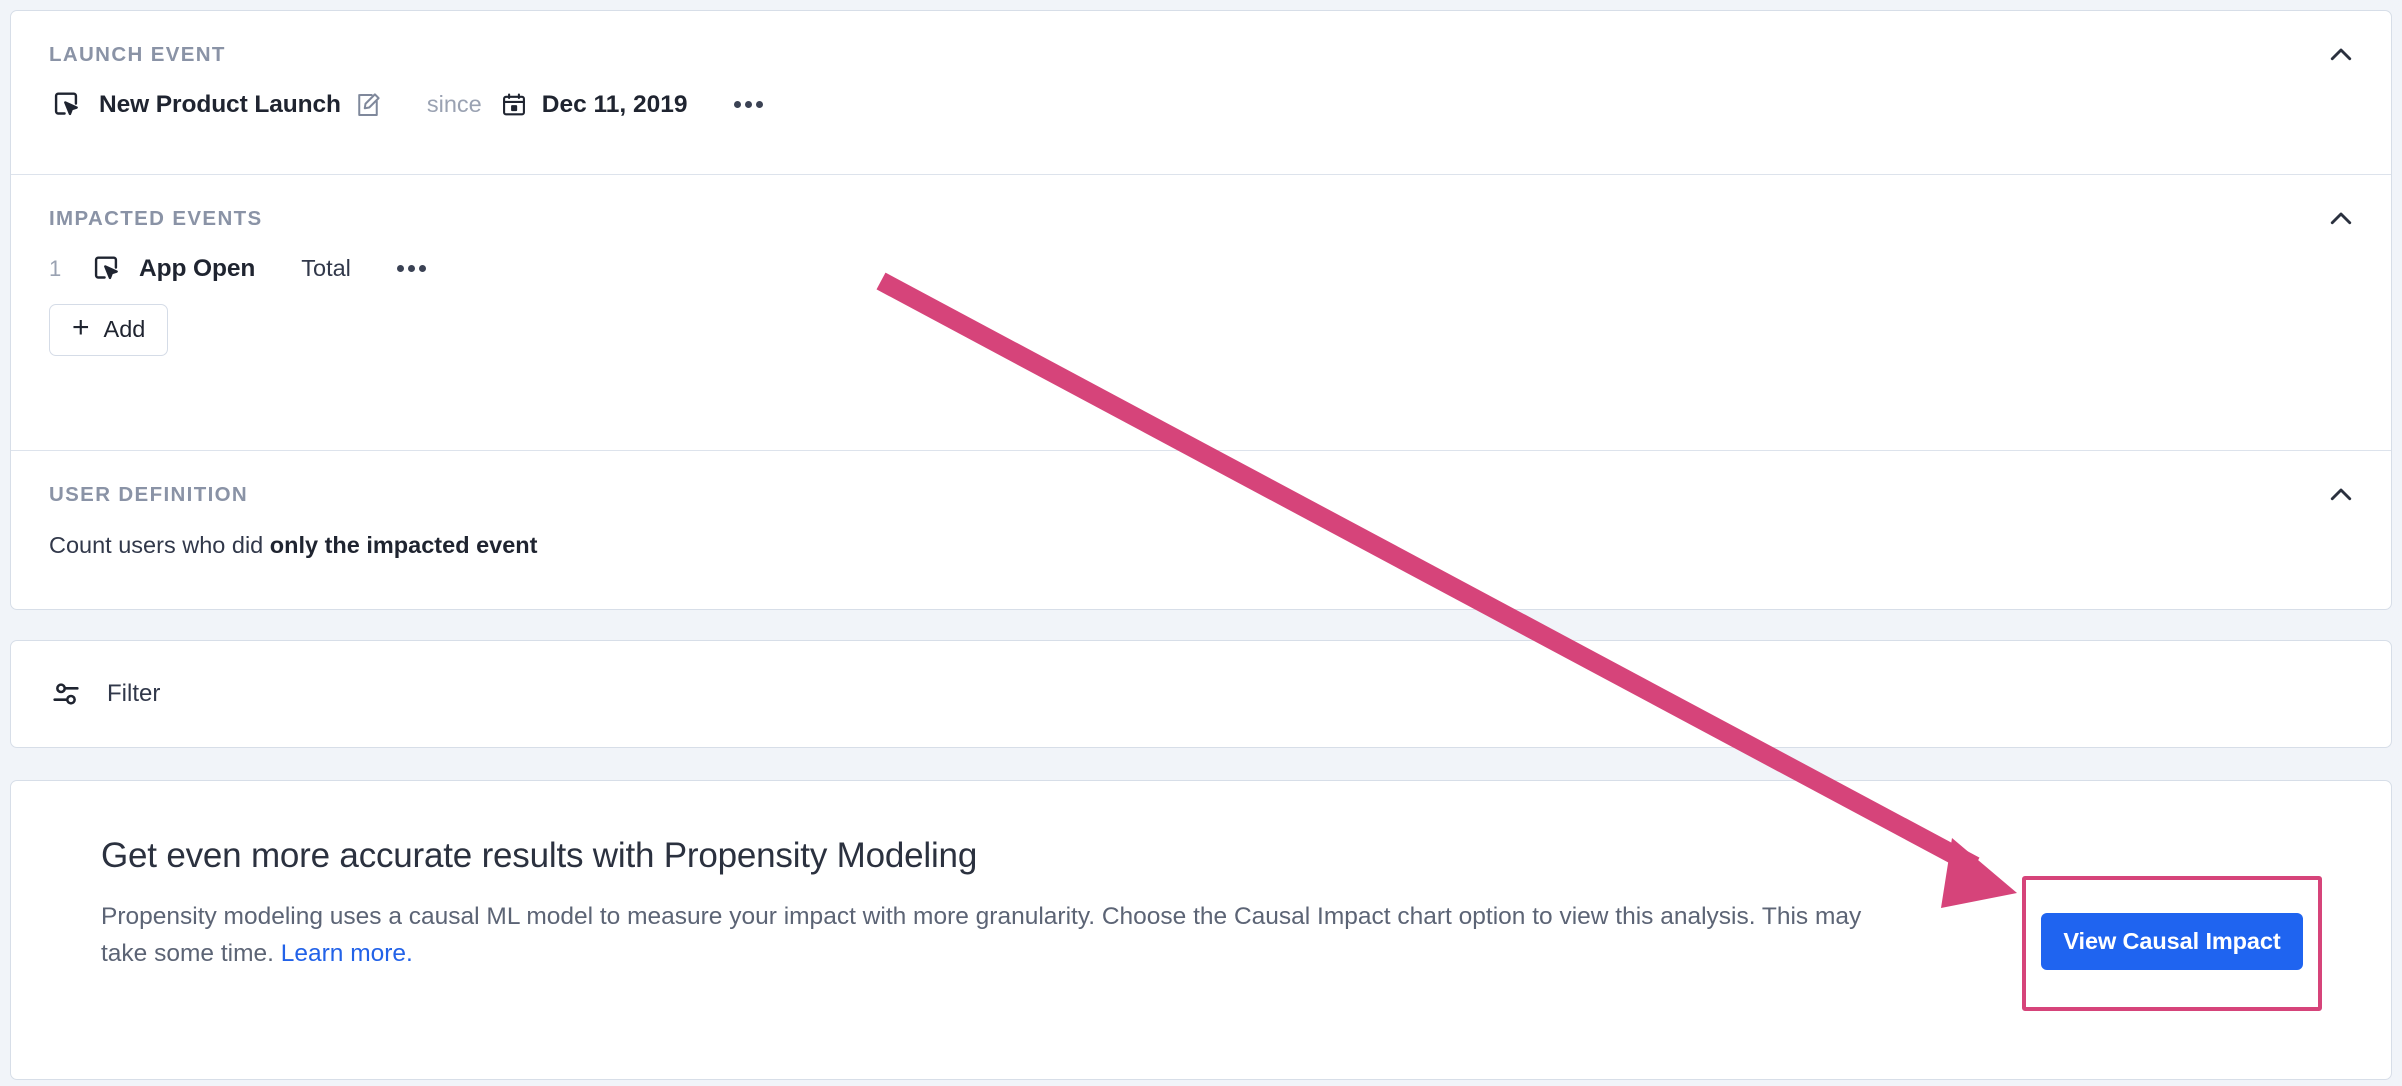  I want to click on launch-event-ellipsis-icon, so click(748, 104).